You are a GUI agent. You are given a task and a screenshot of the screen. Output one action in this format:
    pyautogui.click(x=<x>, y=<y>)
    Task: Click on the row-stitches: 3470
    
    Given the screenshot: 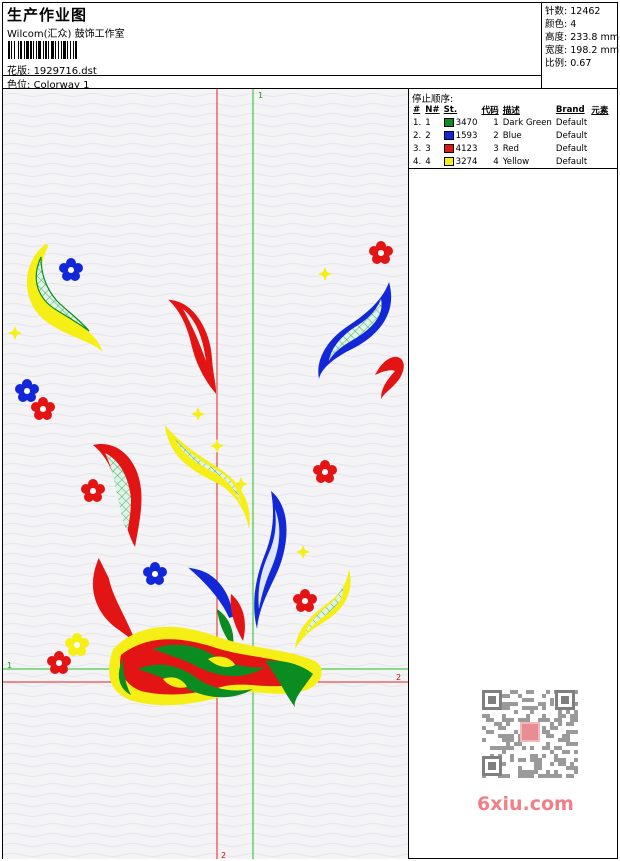 What is the action you would take?
    pyautogui.click(x=461, y=122)
    